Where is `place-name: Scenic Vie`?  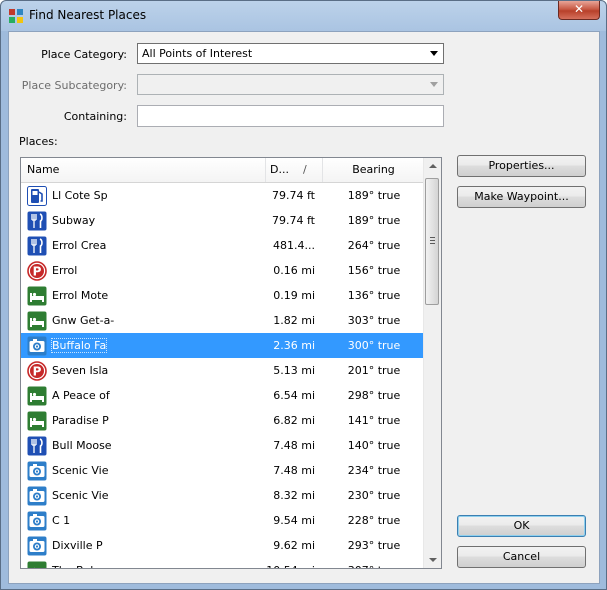 place-name: Scenic Vie is located at coordinates (80, 470).